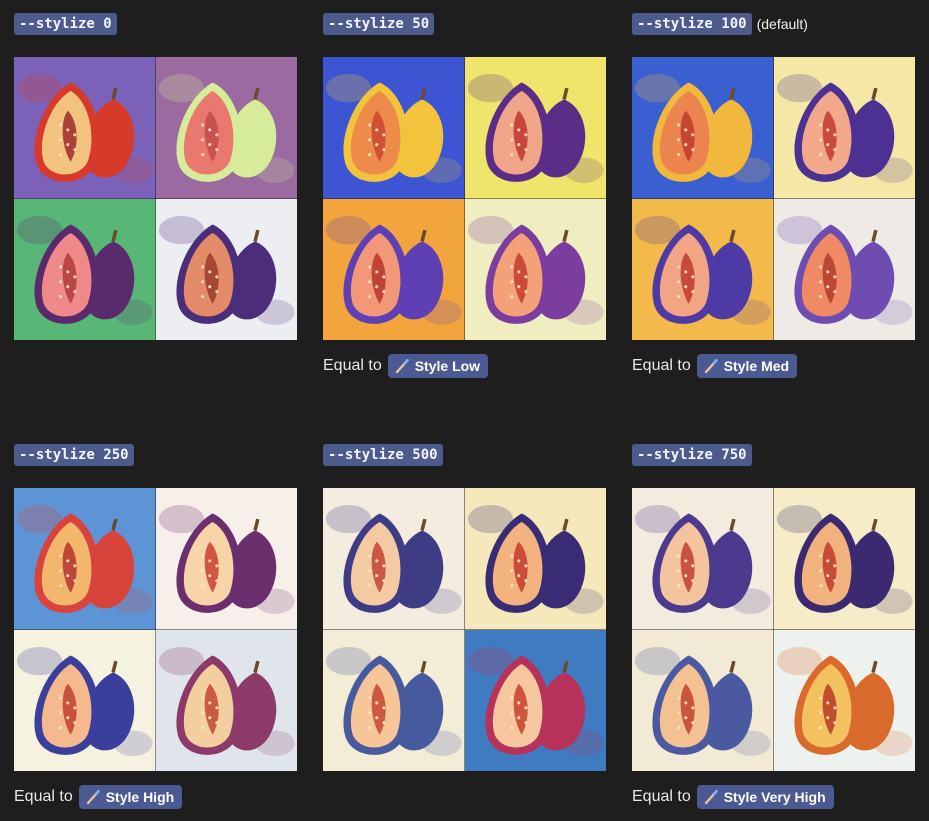 The image size is (929, 821). I want to click on stylize-param-code: --stylize 100, so click(692, 24).